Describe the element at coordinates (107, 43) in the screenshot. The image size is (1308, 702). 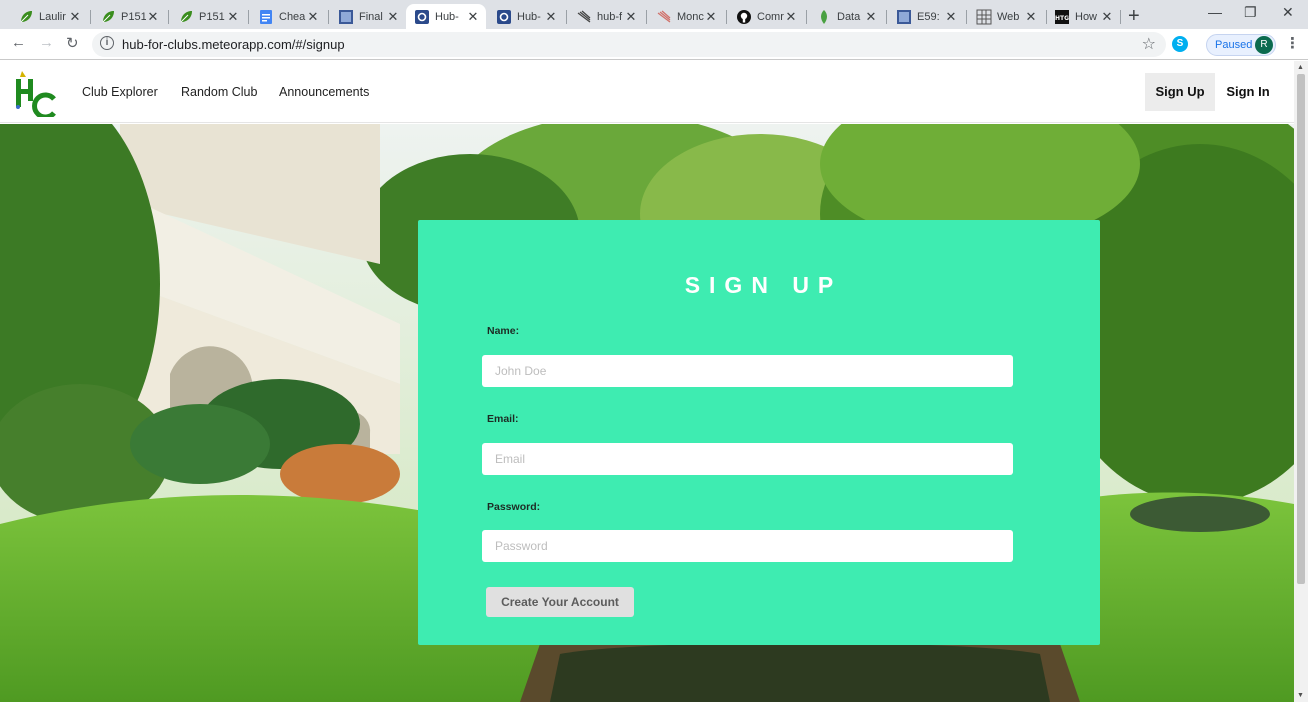
I see `site-info-icon: i` at that location.